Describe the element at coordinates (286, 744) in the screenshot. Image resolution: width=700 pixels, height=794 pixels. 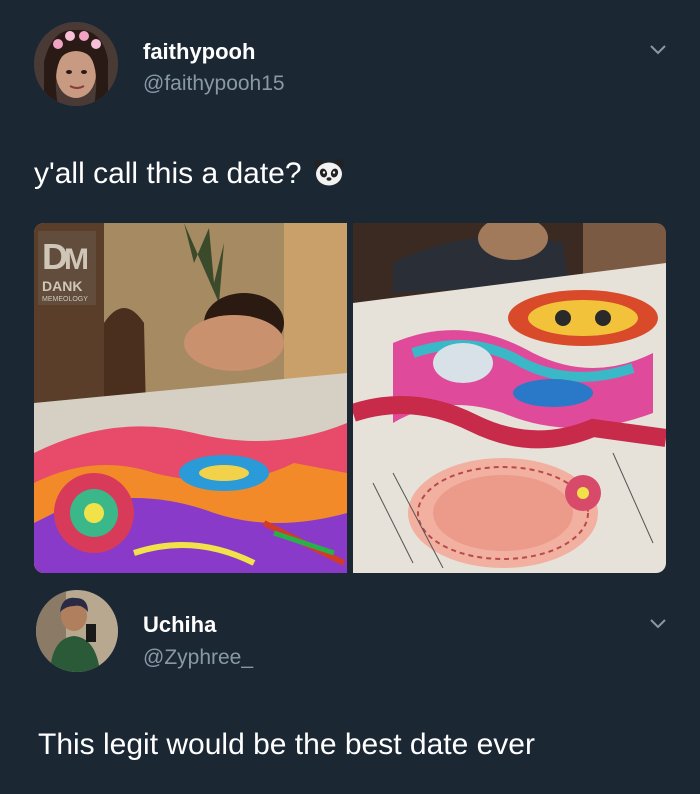
I see `tweet-text: This legit would be the best date ever` at that location.